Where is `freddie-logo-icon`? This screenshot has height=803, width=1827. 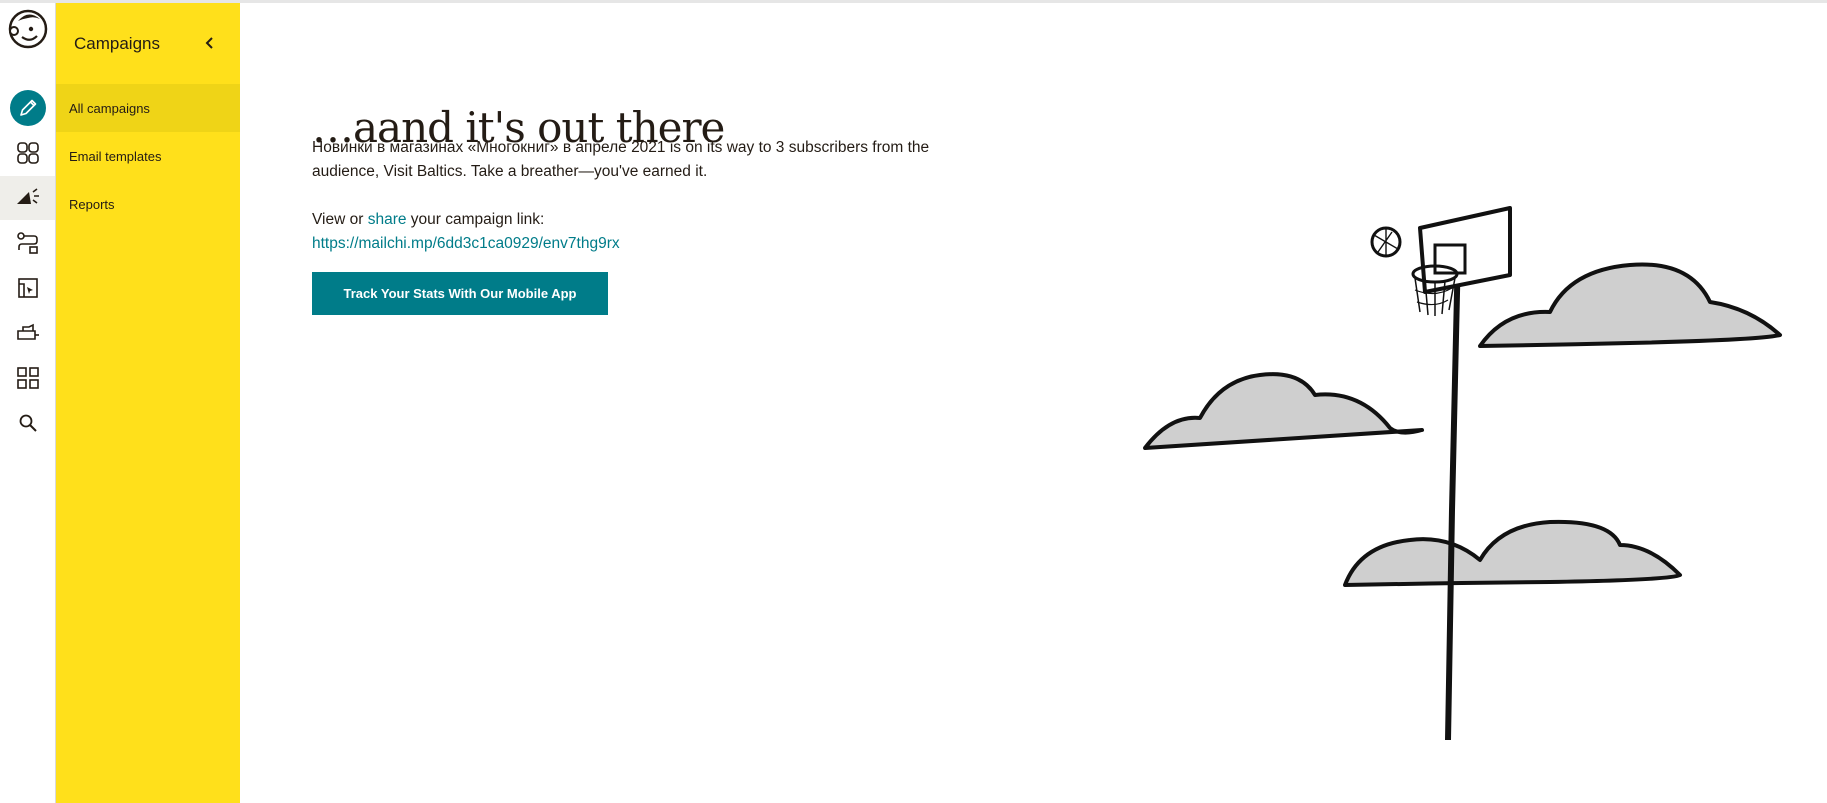
freddie-logo-icon is located at coordinates (27, 29).